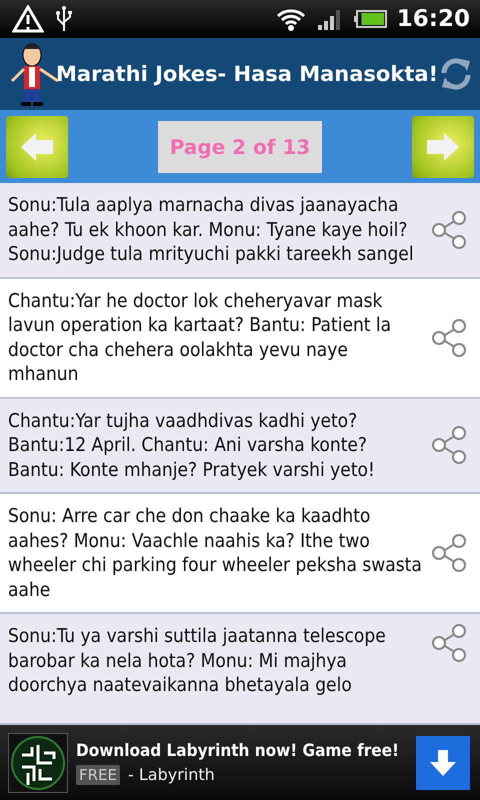 This screenshot has width=480, height=800. I want to click on download-arrow-icon, so click(443, 763).